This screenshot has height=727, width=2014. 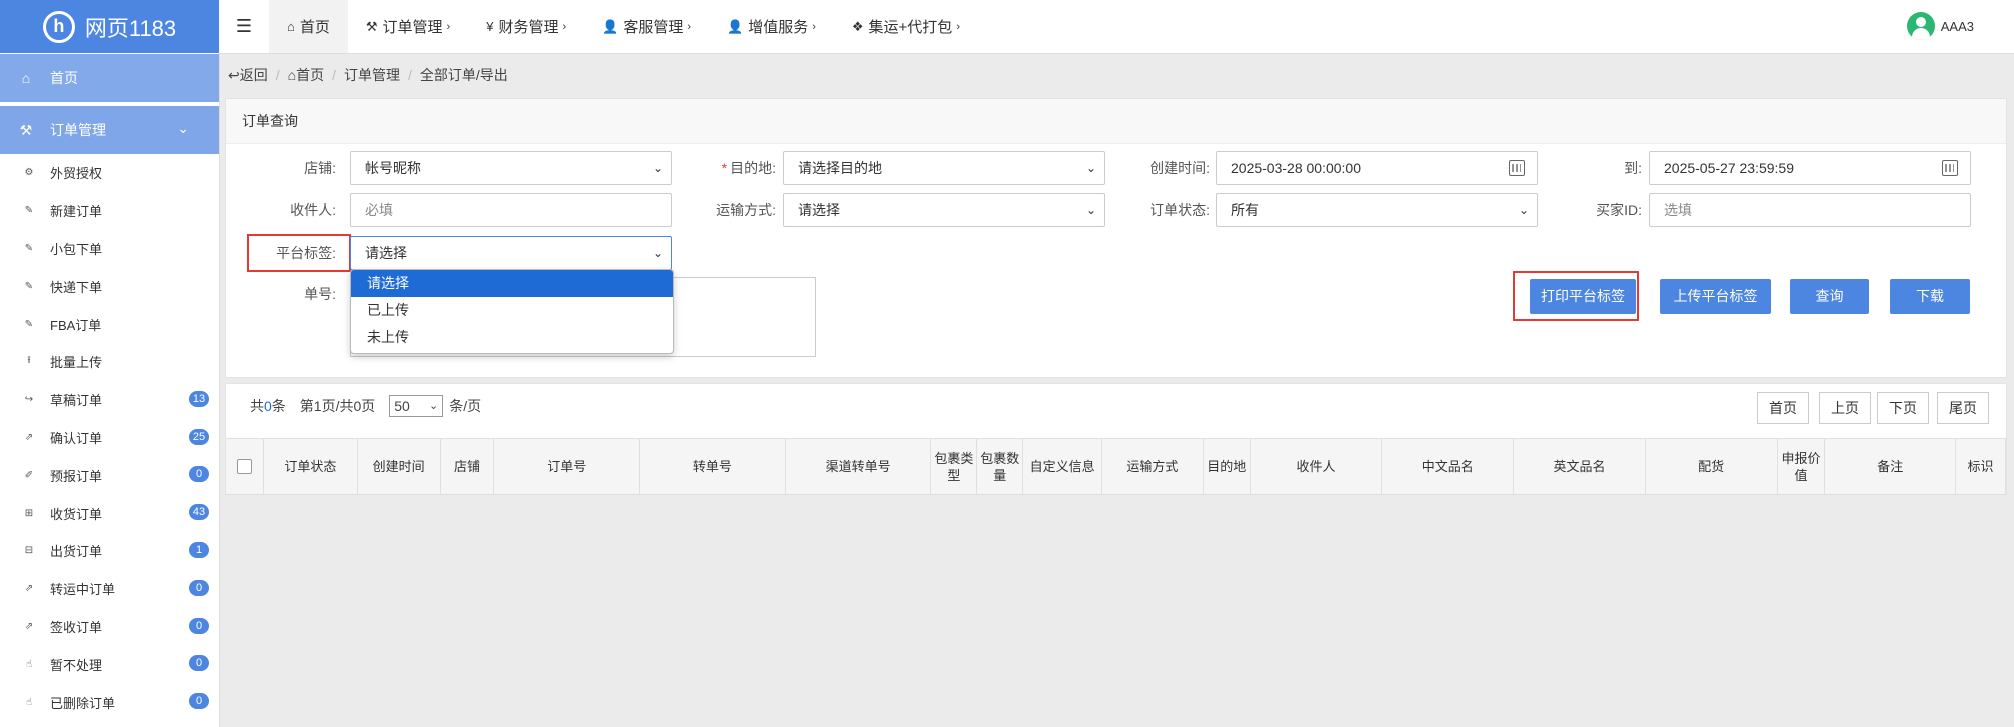 I want to click on total-count: 0, so click(x=268, y=406).